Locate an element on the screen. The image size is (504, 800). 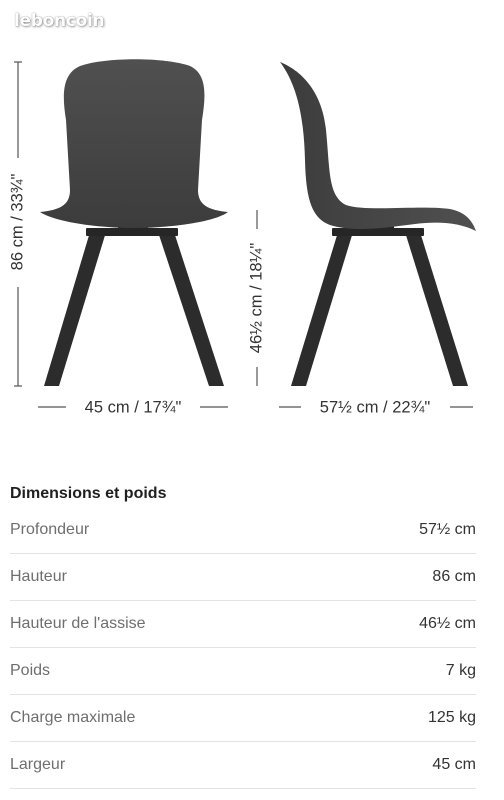
depth-dim-label: 57½ cm / 22¾" is located at coordinates (375, 407).